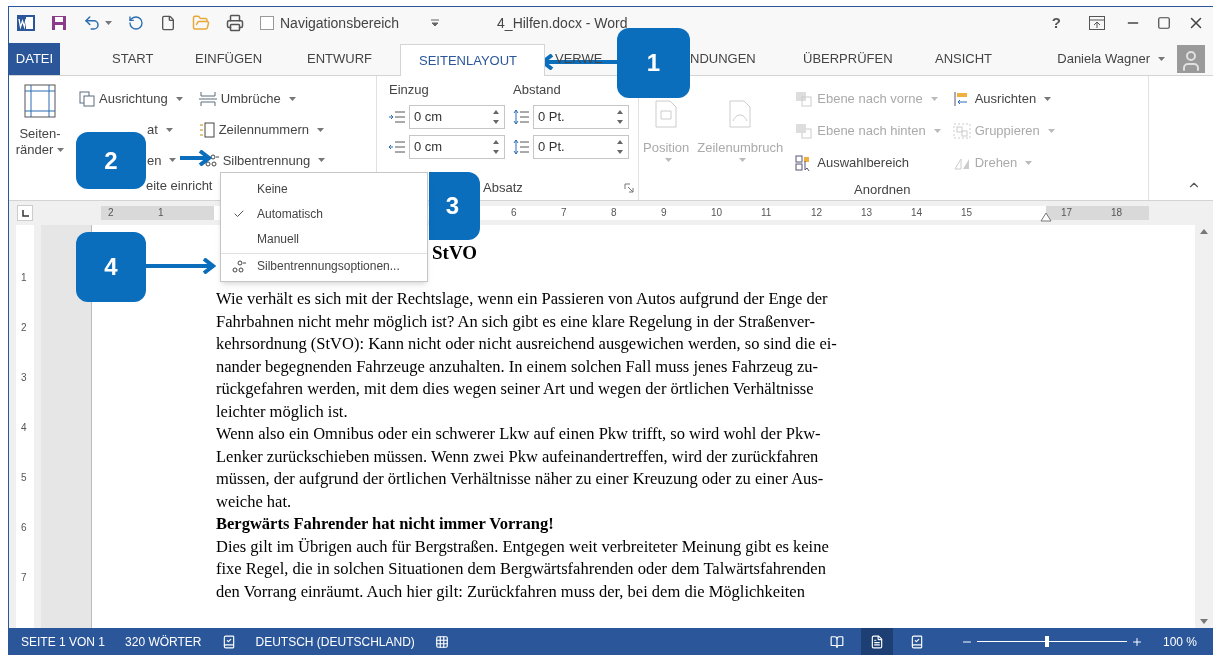 Image resolution: width=1213 pixels, height=655 pixels. I want to click on document-page-icon, so click(666, 114).